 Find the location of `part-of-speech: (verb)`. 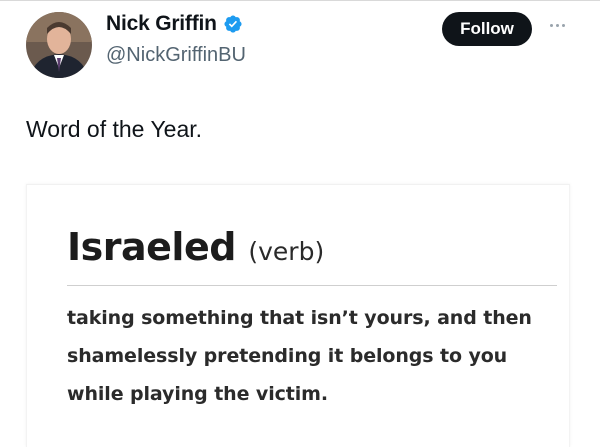

part-of-speech: (verb) is located at coordinates (286, 251).